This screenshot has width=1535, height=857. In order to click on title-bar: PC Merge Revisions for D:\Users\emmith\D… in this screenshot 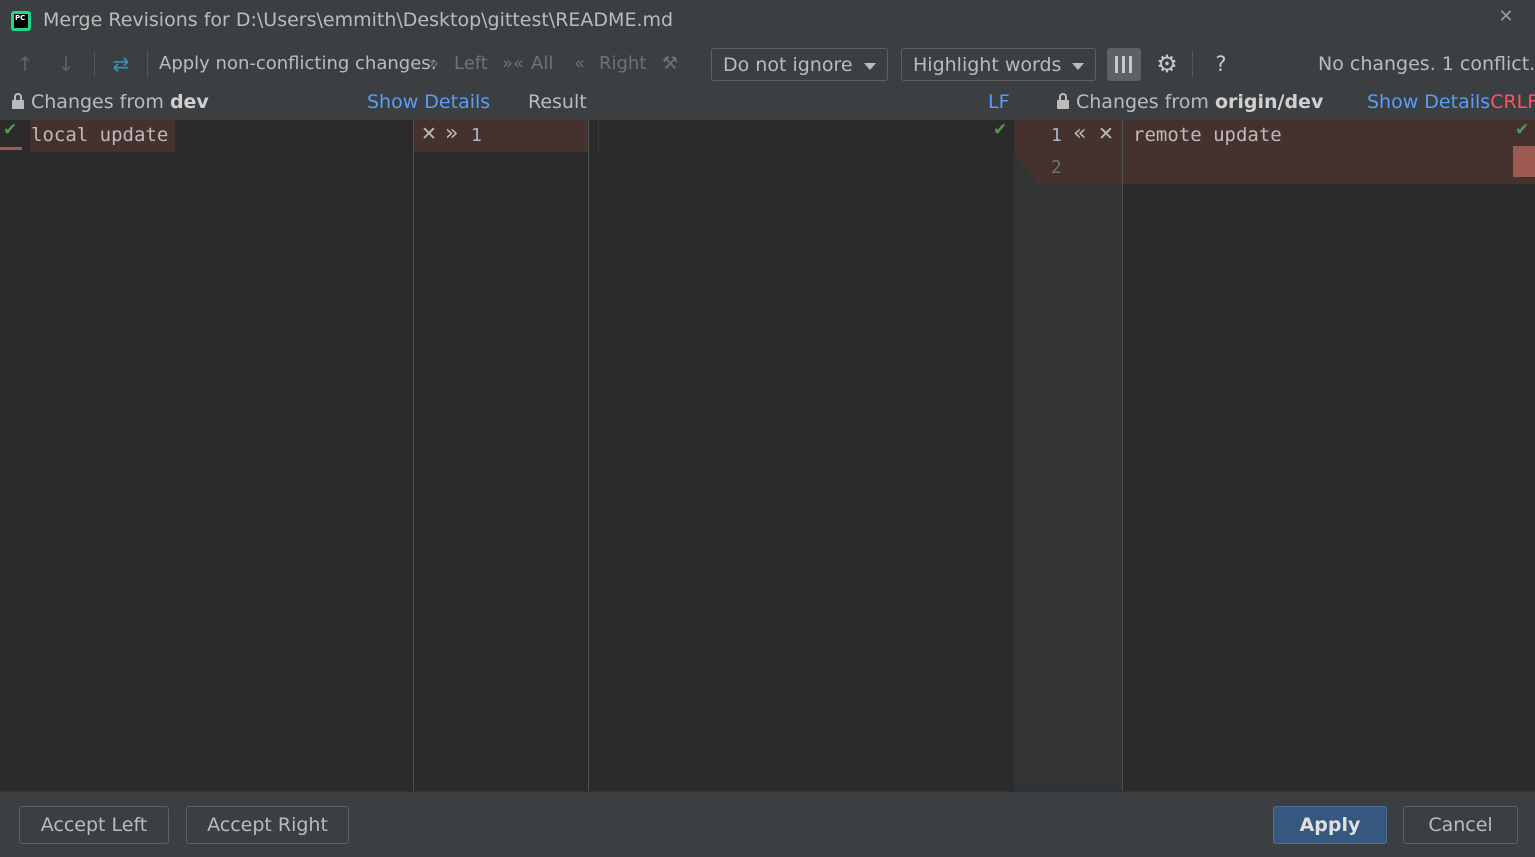, I will do `click(767, 21)`.